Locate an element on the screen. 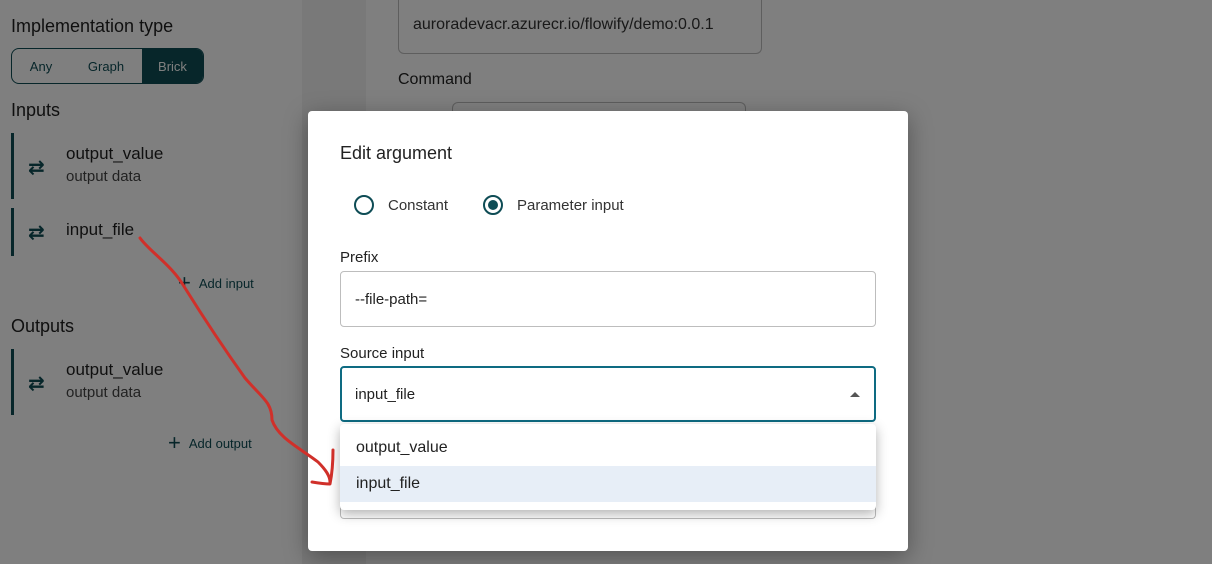 This screenshot has height=564, width=1212. source-input-menu: output_value input_file is located at coordinates (608, 467).